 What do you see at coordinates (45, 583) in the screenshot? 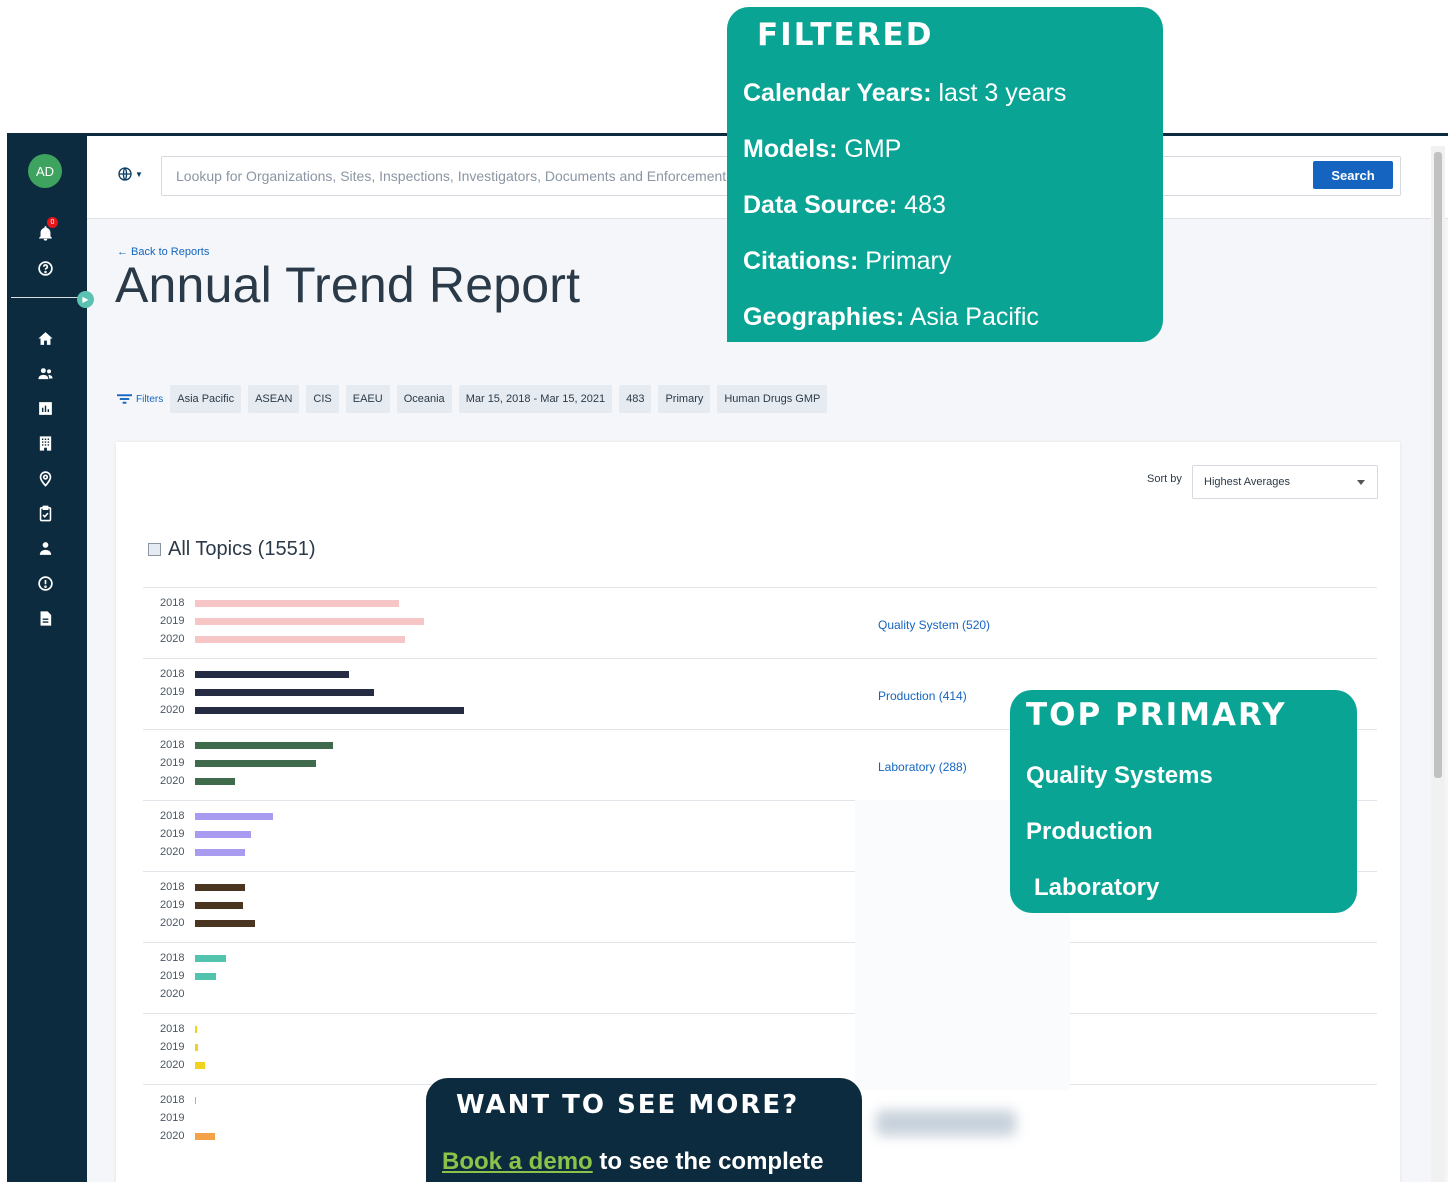
I see `alert-icon` at bounding box center [45, 583].